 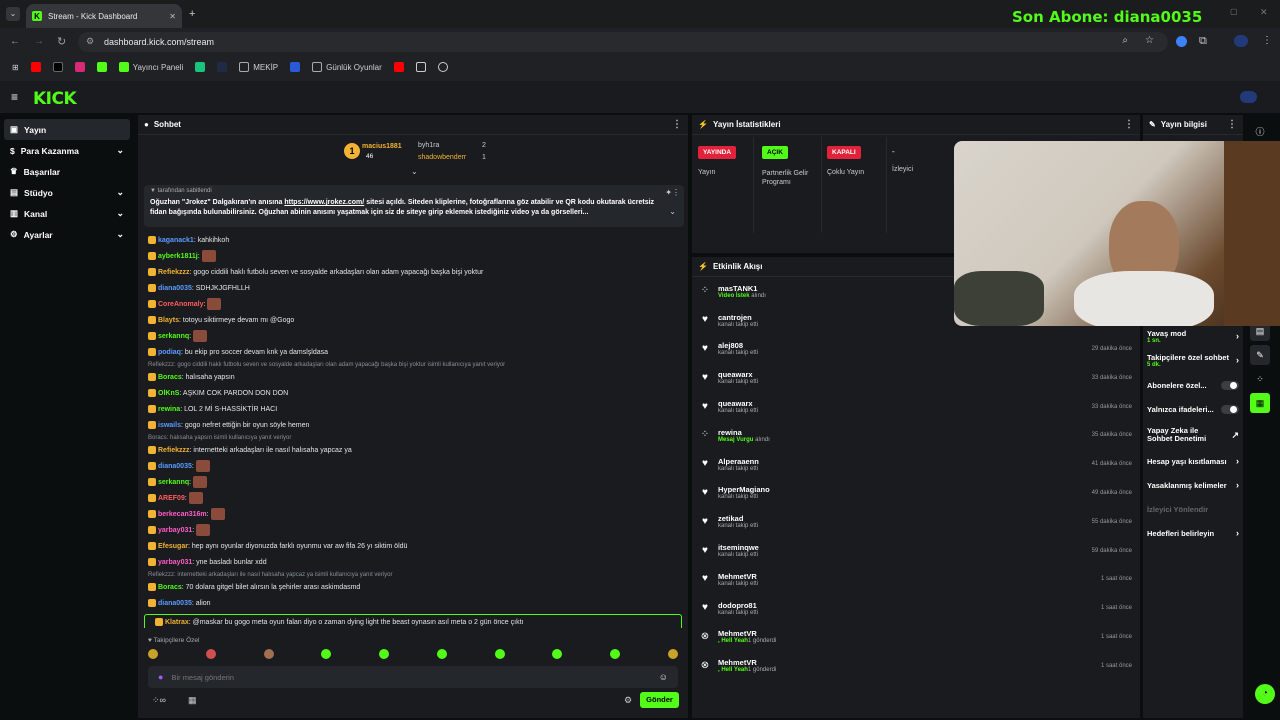 I want to click on chat-message: AREF09:, so click(x=413, y=499).